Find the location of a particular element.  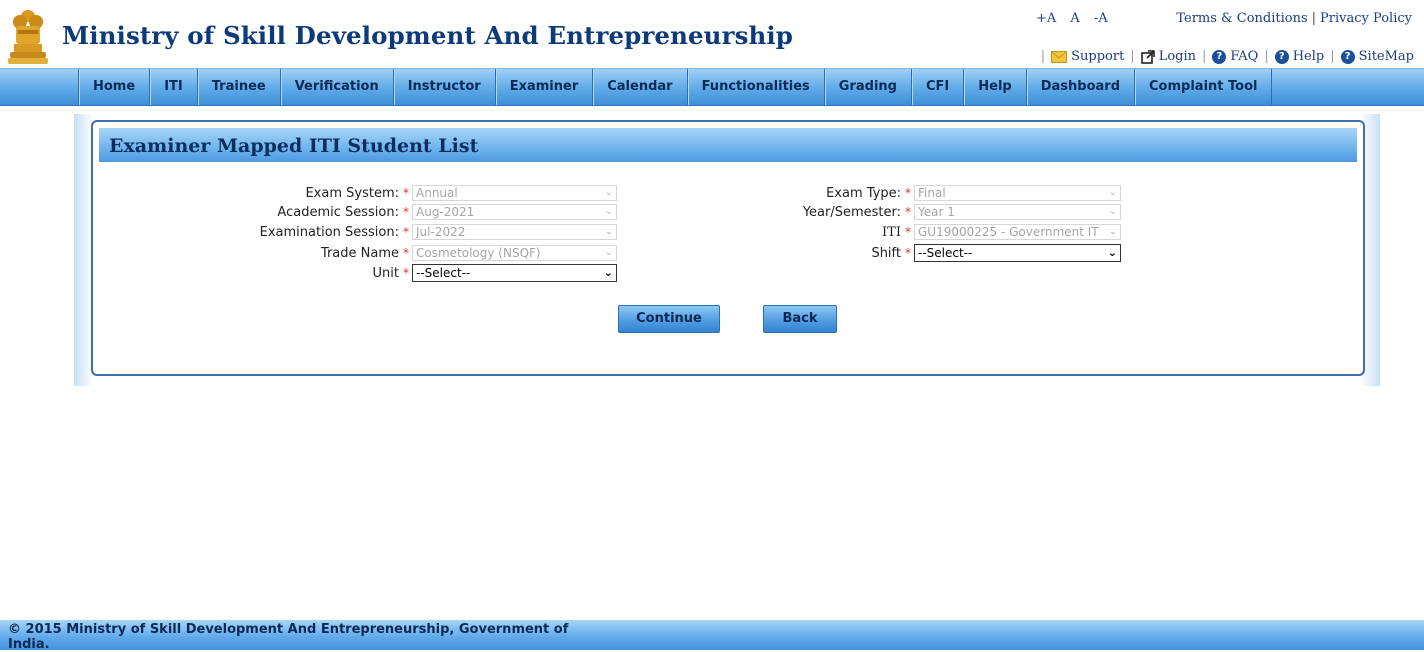

help-label: Help is located at coordinates (1308, 56).